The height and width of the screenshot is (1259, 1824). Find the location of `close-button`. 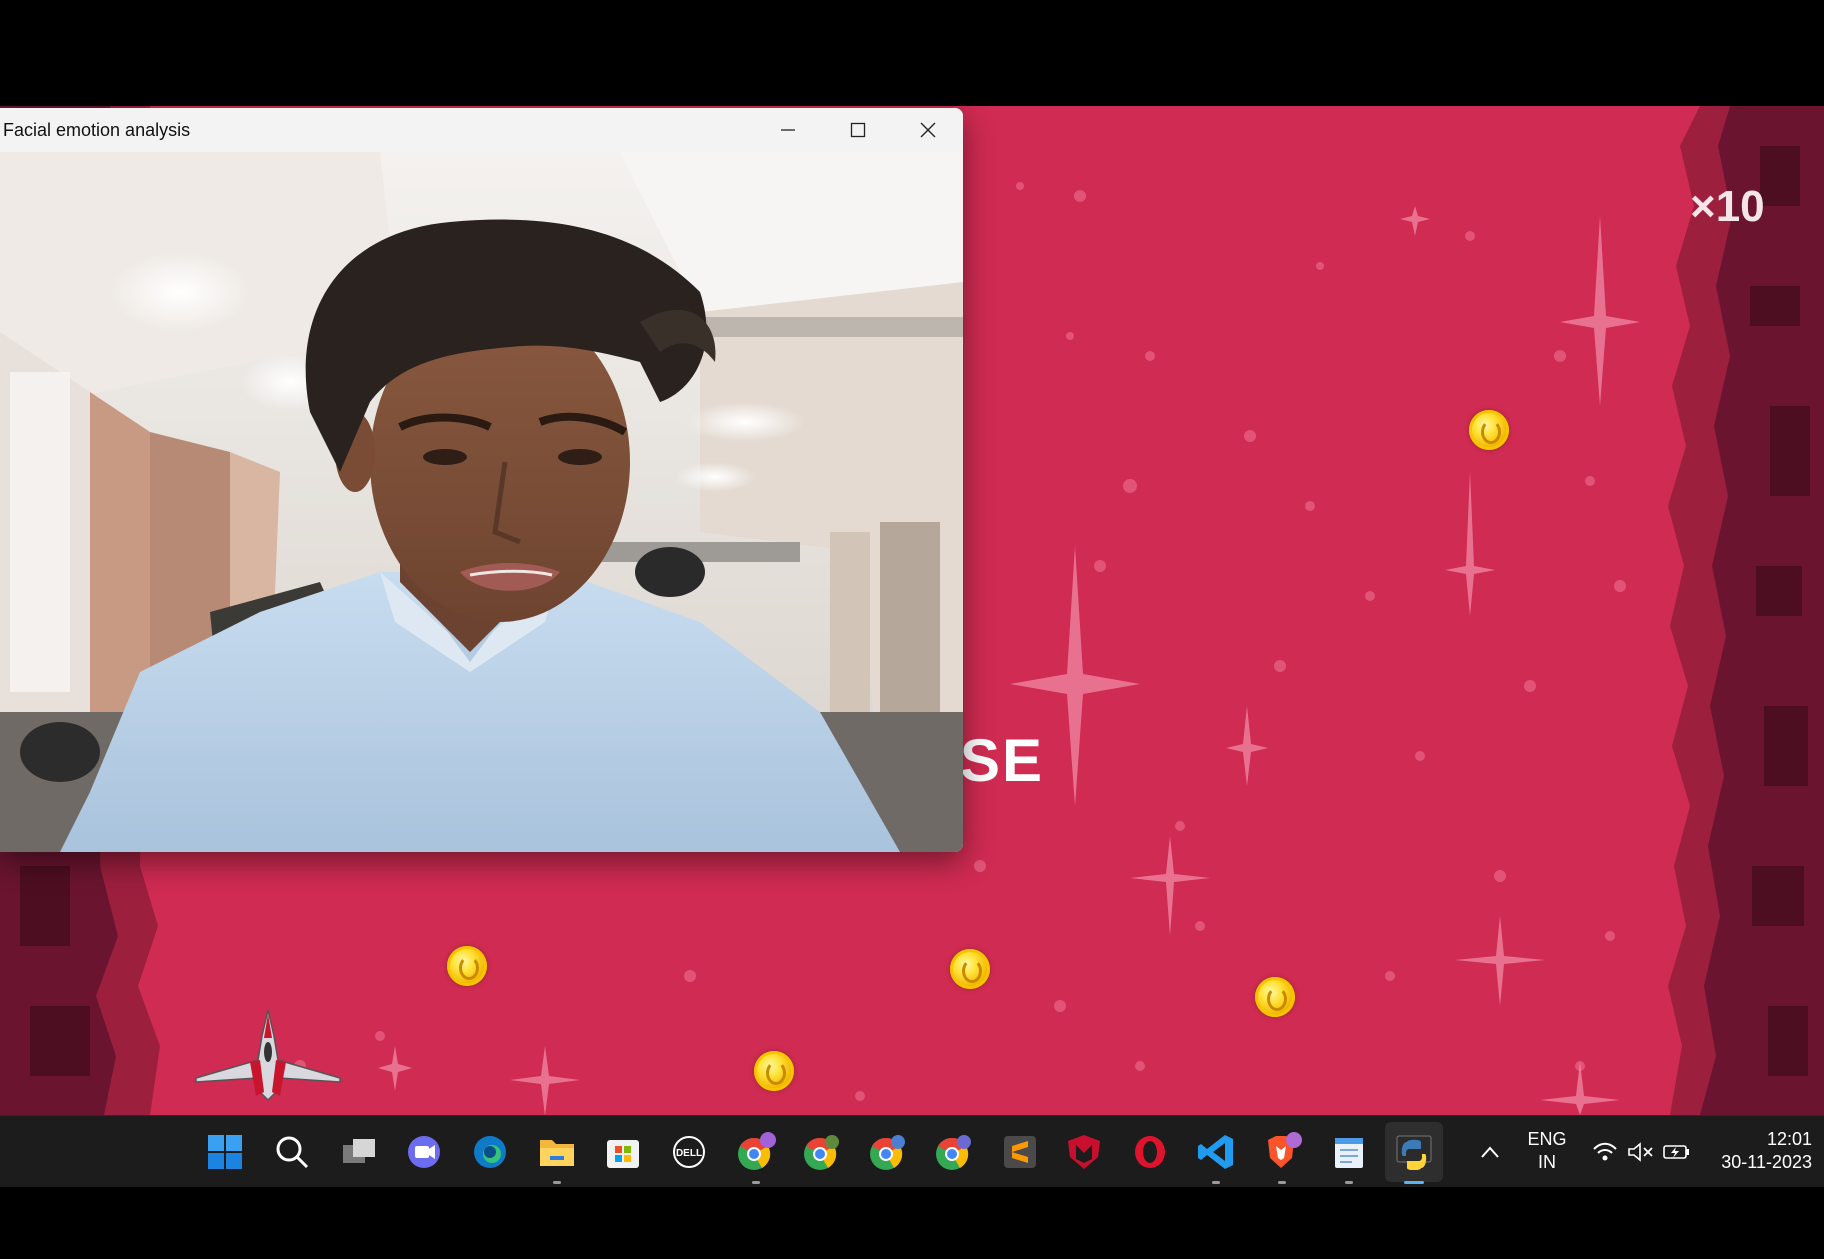

close-button is located at coordinates (928, 130).